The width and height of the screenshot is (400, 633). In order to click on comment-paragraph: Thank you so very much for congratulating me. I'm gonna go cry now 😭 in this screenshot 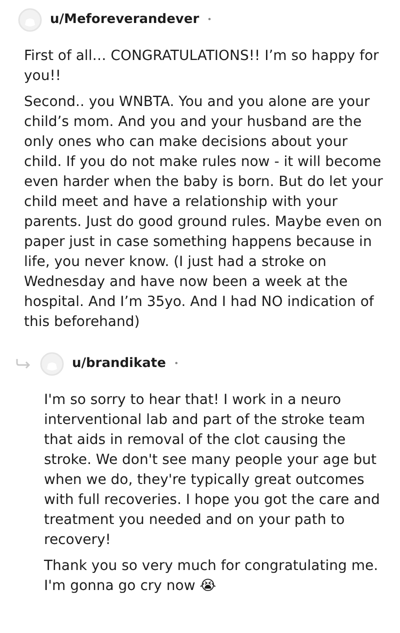, I will do `click(212, 576)`.